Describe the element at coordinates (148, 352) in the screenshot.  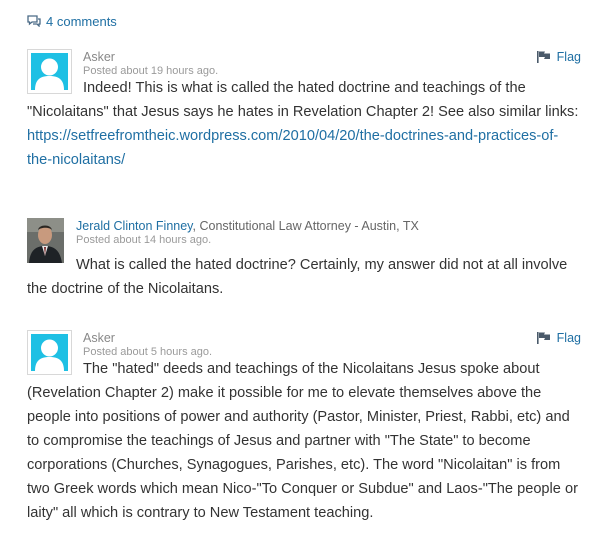
I see `comment-timestamp: Posted about 5 hours ago.` at that location.